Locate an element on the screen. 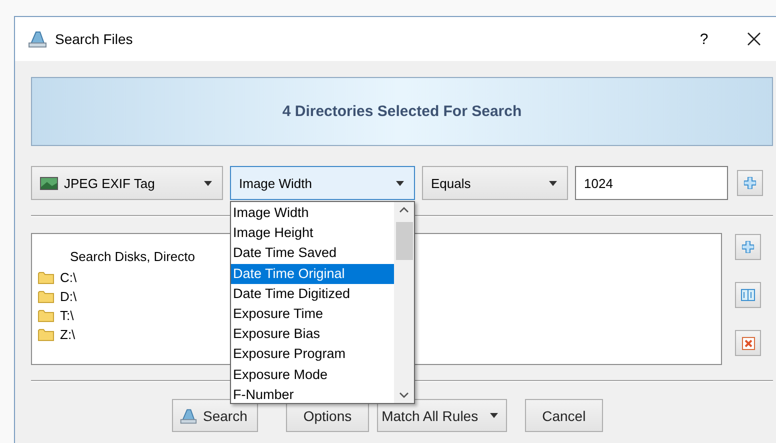 The image size is (776, 443). list-header: Search Disks, Directo is located at coordinates (132, 256).